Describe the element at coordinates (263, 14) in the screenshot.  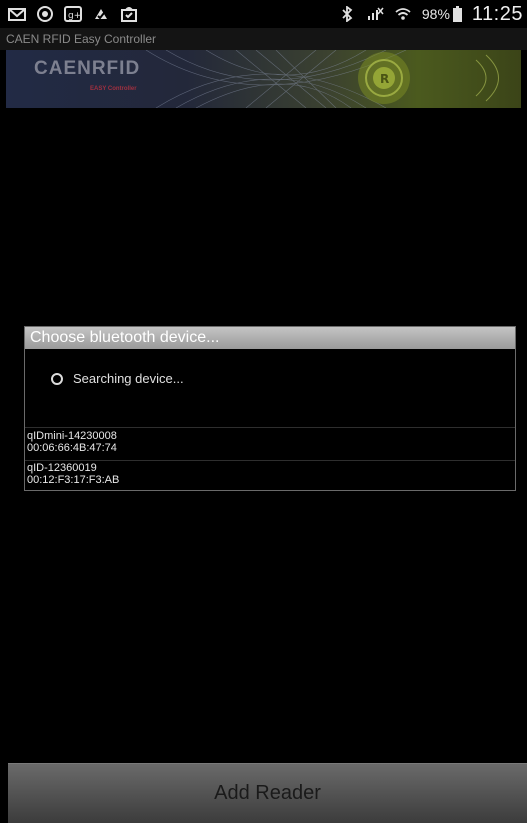
I see `status-bar: g+ 98% 11:25` at that location.